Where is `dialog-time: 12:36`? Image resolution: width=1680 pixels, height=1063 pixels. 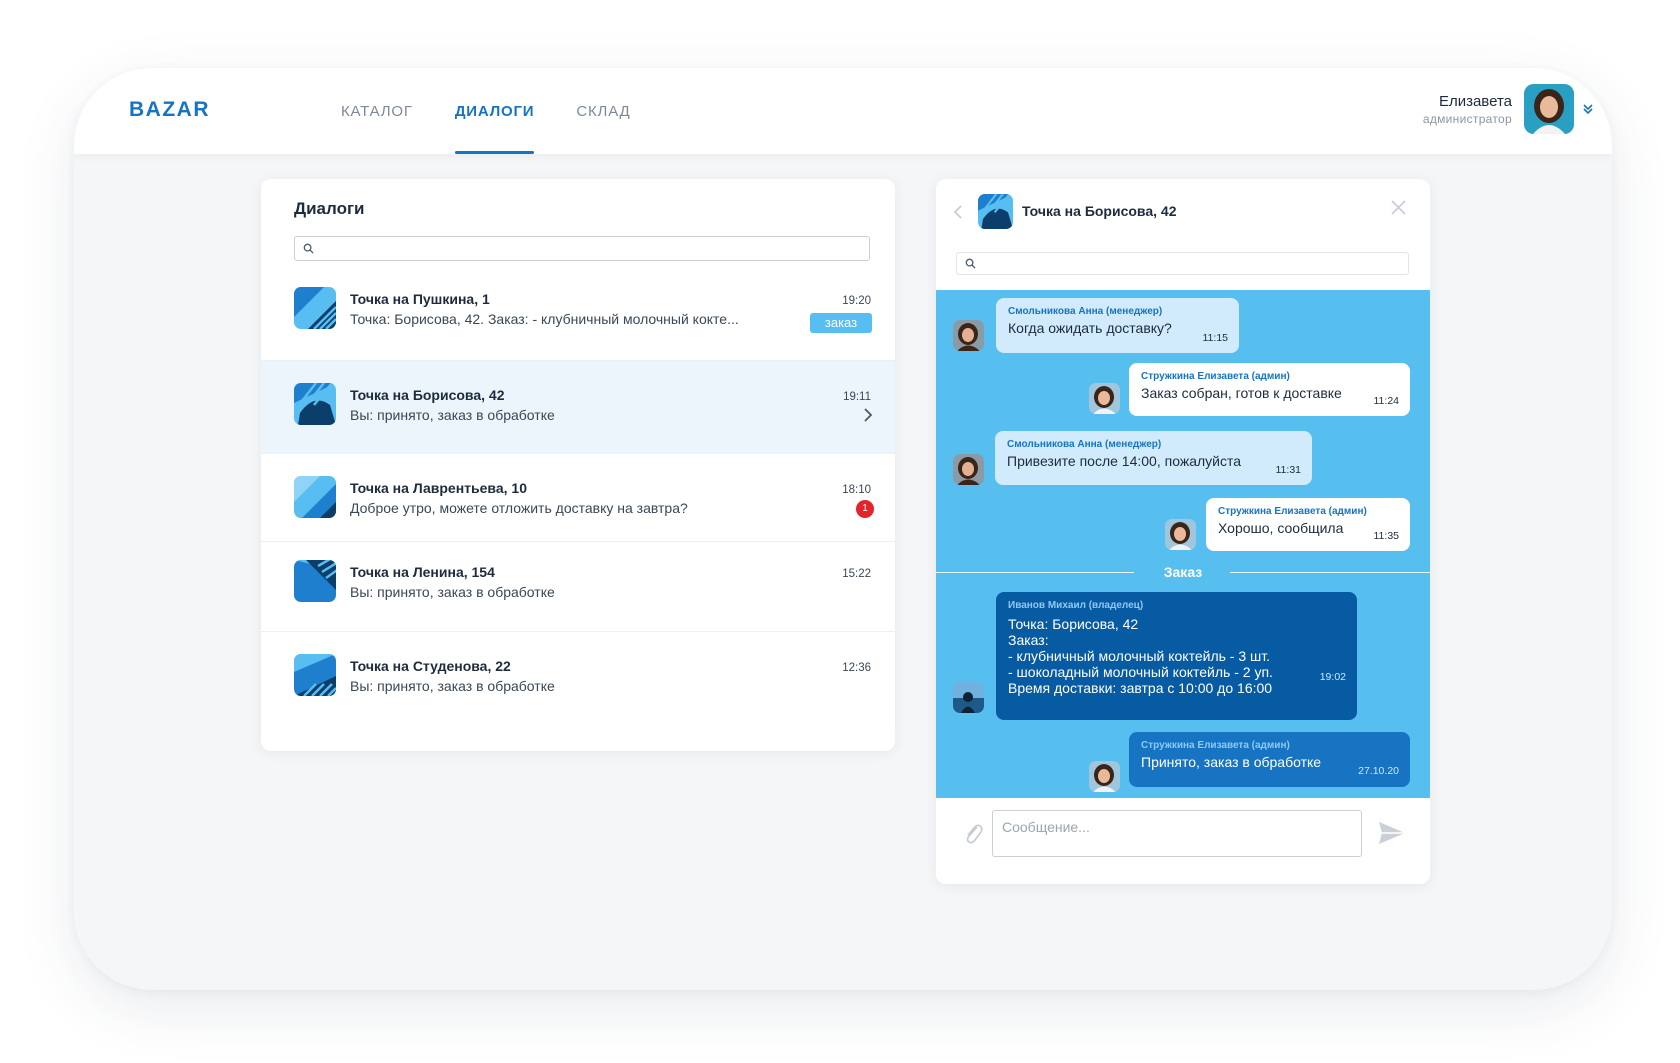
dialog-time: 12:36 is located at coordinates (856, 668).